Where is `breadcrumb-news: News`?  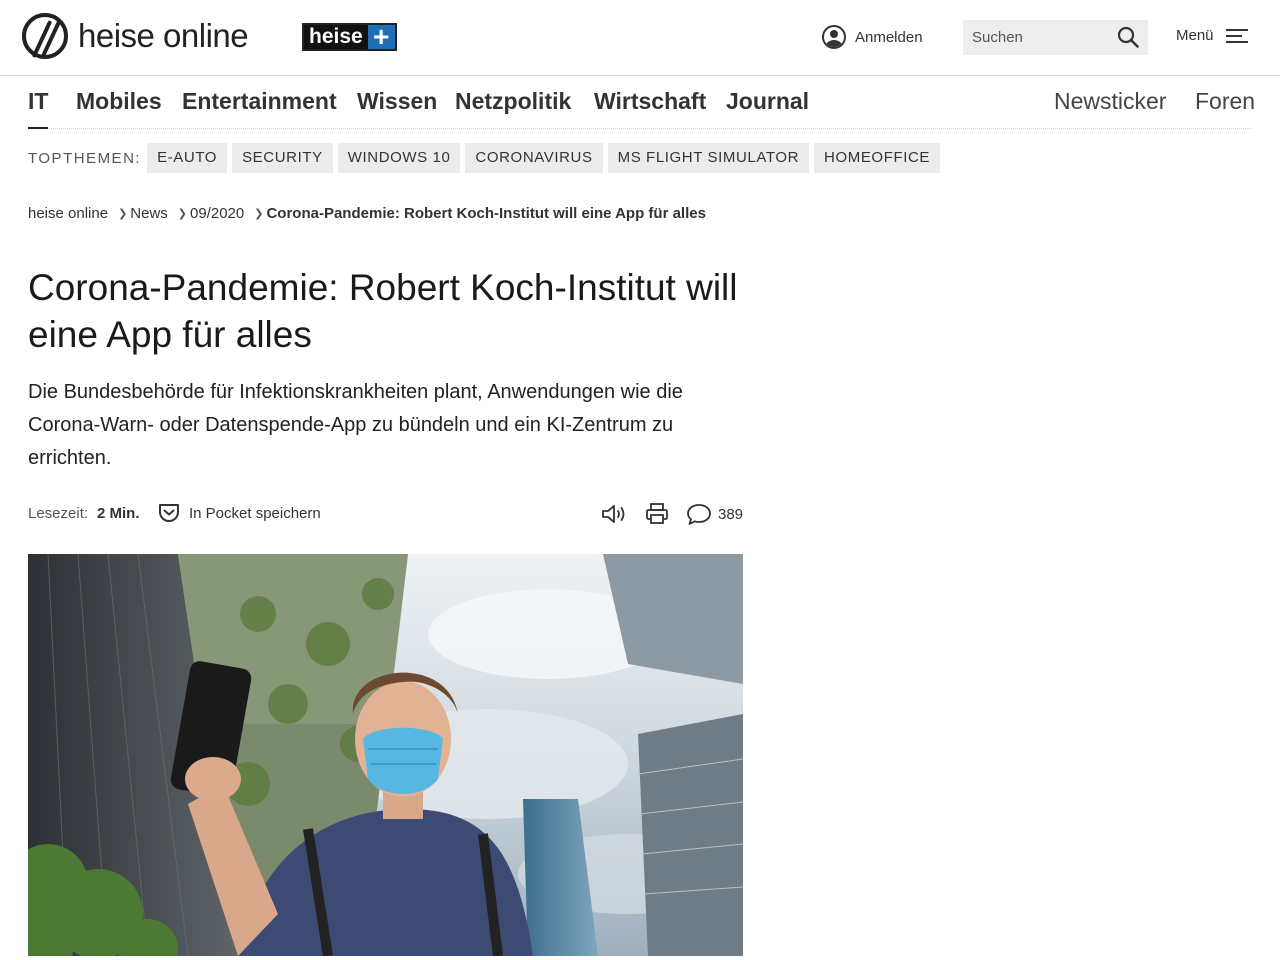 breadcrumb-news: News is located at coordinates (149, 213).